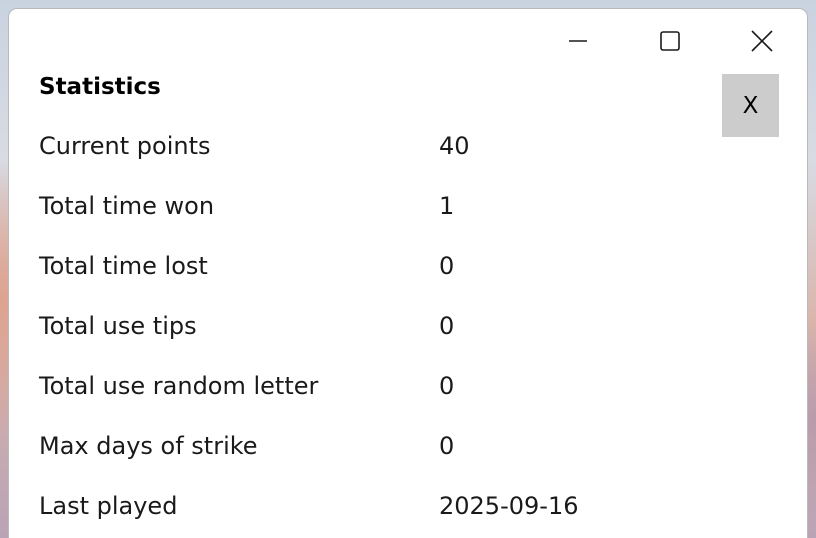  I want to click on stat-row-total-use-tips: Total use tips 0, so click(389, 326).